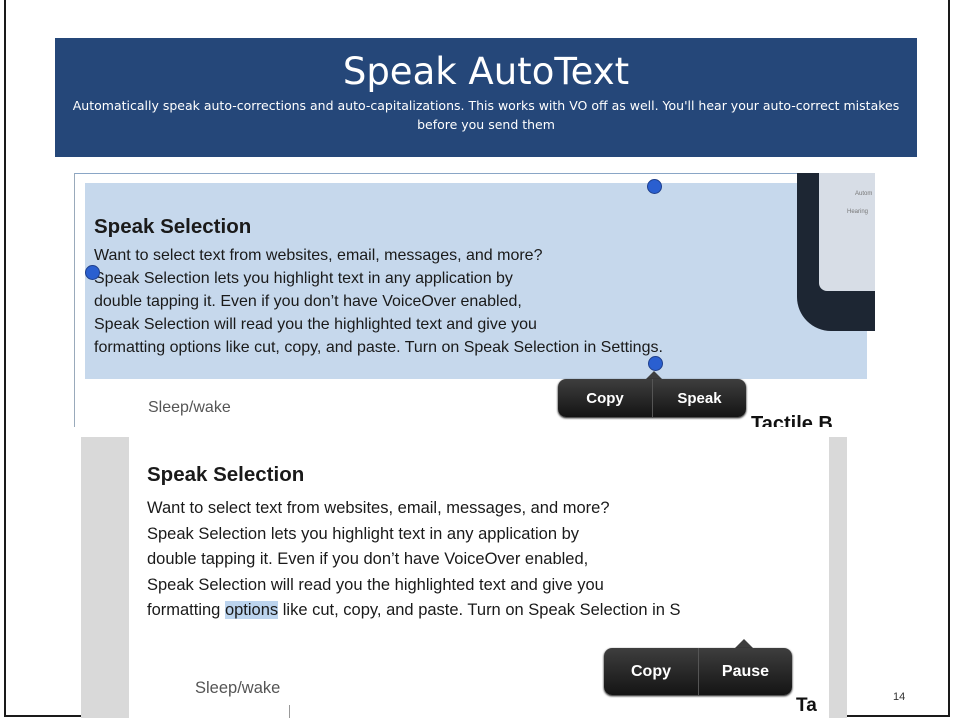 The image size is (956, 721). I want to click on popup-caret, so click(744, 643).